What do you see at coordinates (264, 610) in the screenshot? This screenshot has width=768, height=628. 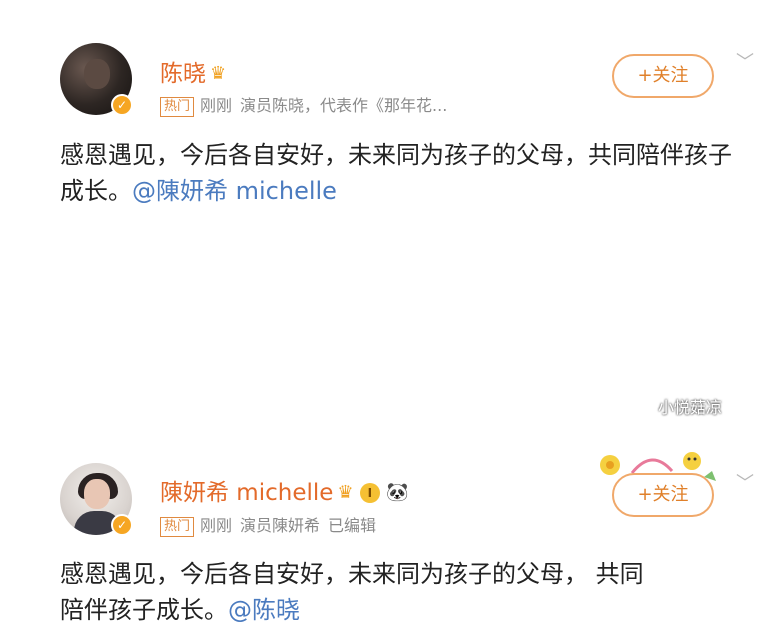 I see `mention-link: @陈晓` at bounding box center [264, 610].